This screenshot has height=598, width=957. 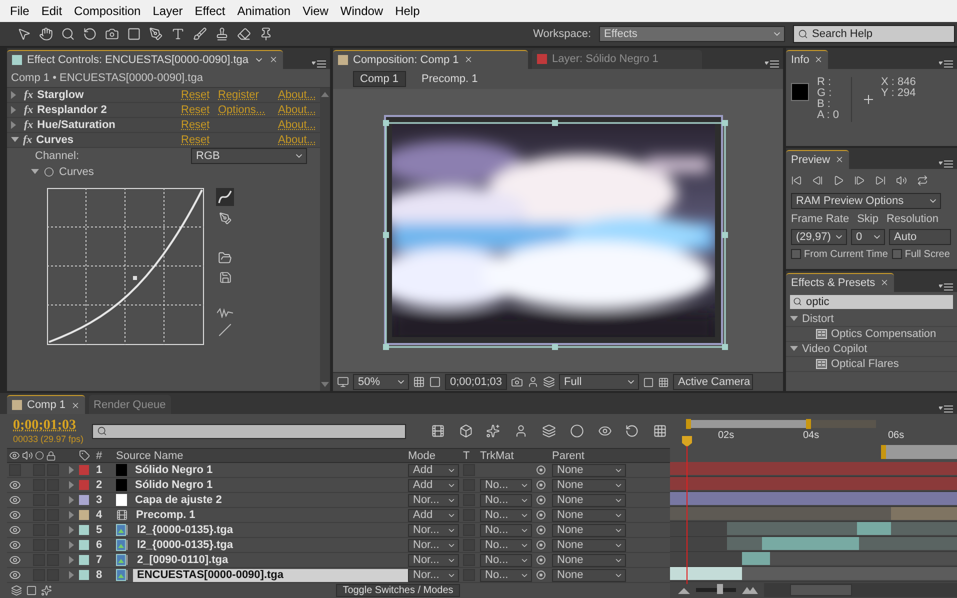 I want to click on column-header: T, so click(x=471, y=456).